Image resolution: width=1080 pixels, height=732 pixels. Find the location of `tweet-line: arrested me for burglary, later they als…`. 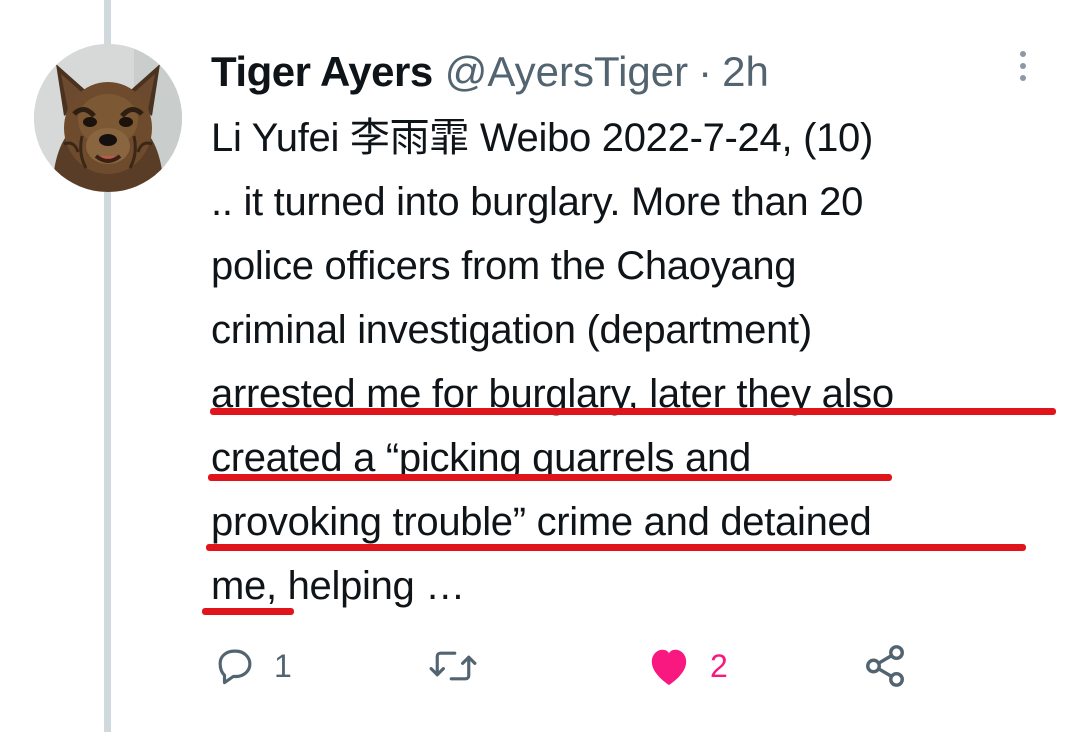

tweet-line: arrested me for burglary, later they als… is located at coordinates (552, 394).